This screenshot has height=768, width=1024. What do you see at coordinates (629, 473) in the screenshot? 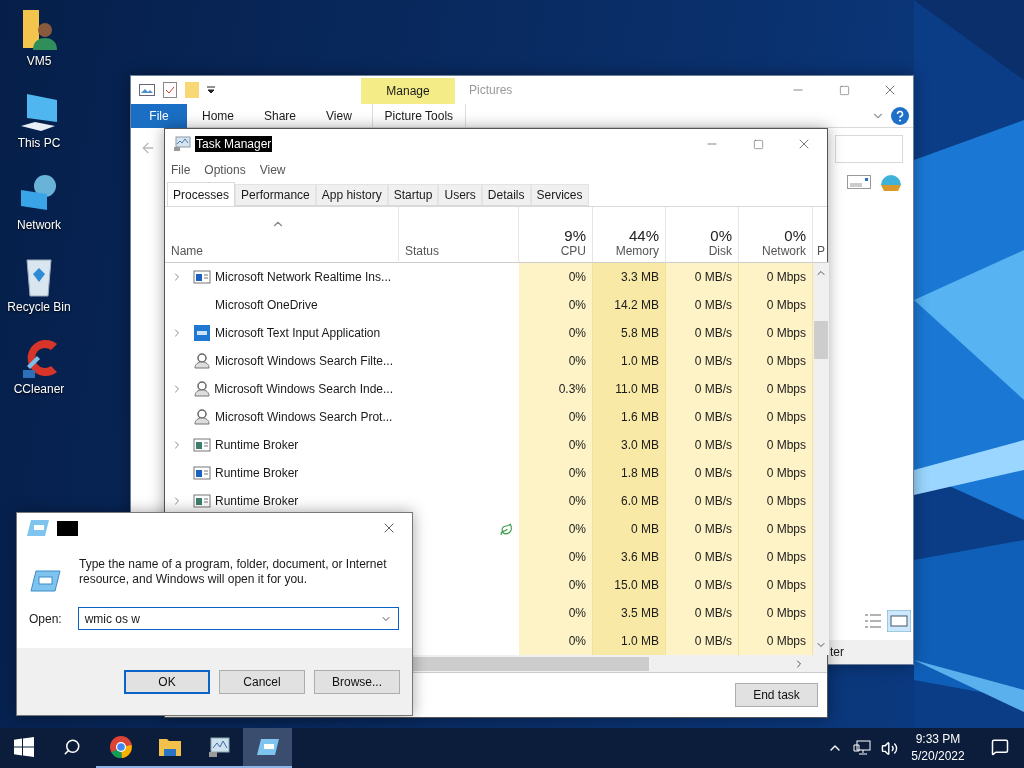
I see `table-cell: 1.8 MB` at bounding box center [629, 473].